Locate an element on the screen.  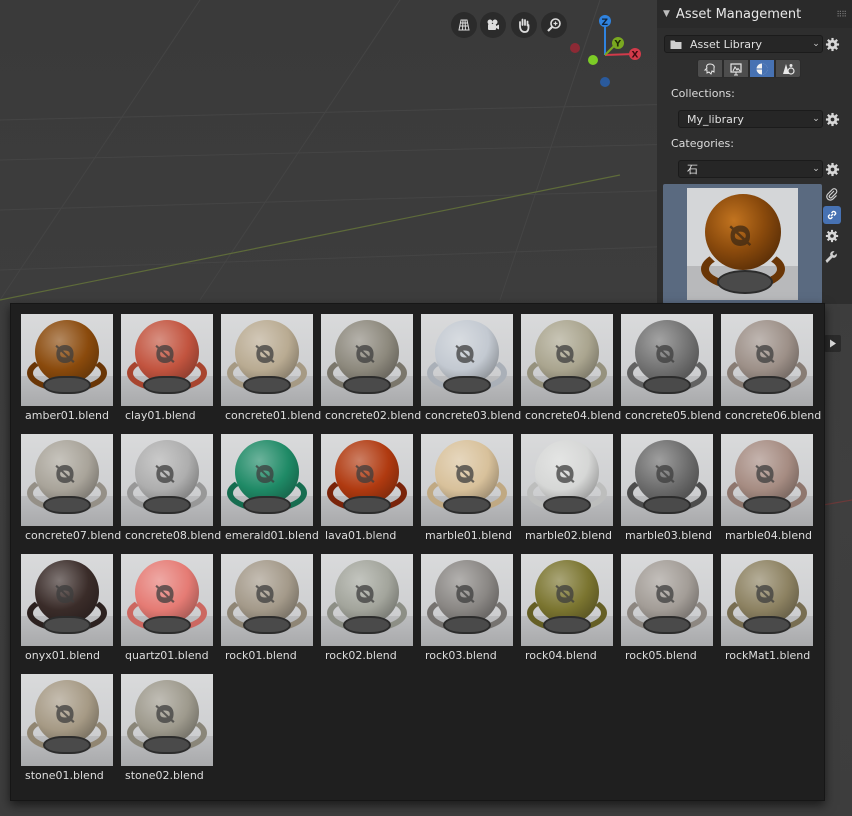
asset-tile: ᴓ concrete01.blend is located at coordinates (271, 368).